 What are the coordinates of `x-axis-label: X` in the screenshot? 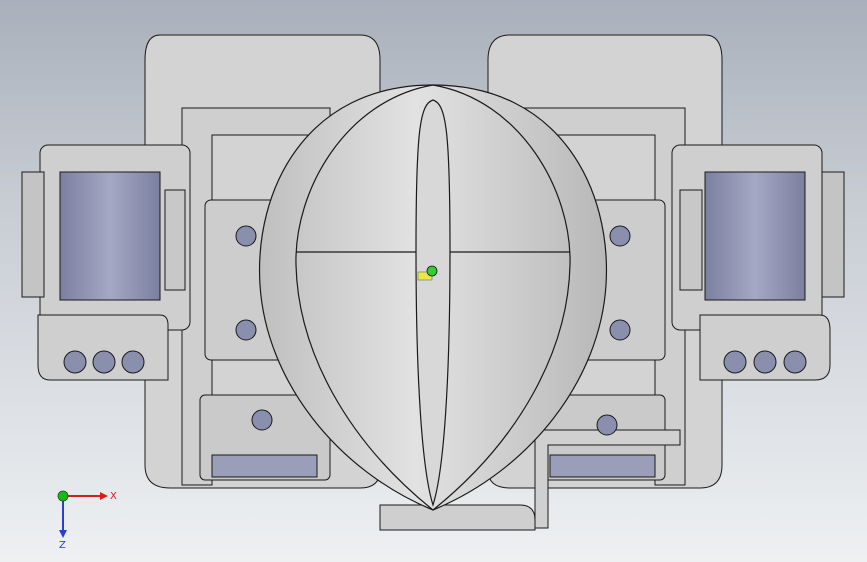 It's located at (113, 496).